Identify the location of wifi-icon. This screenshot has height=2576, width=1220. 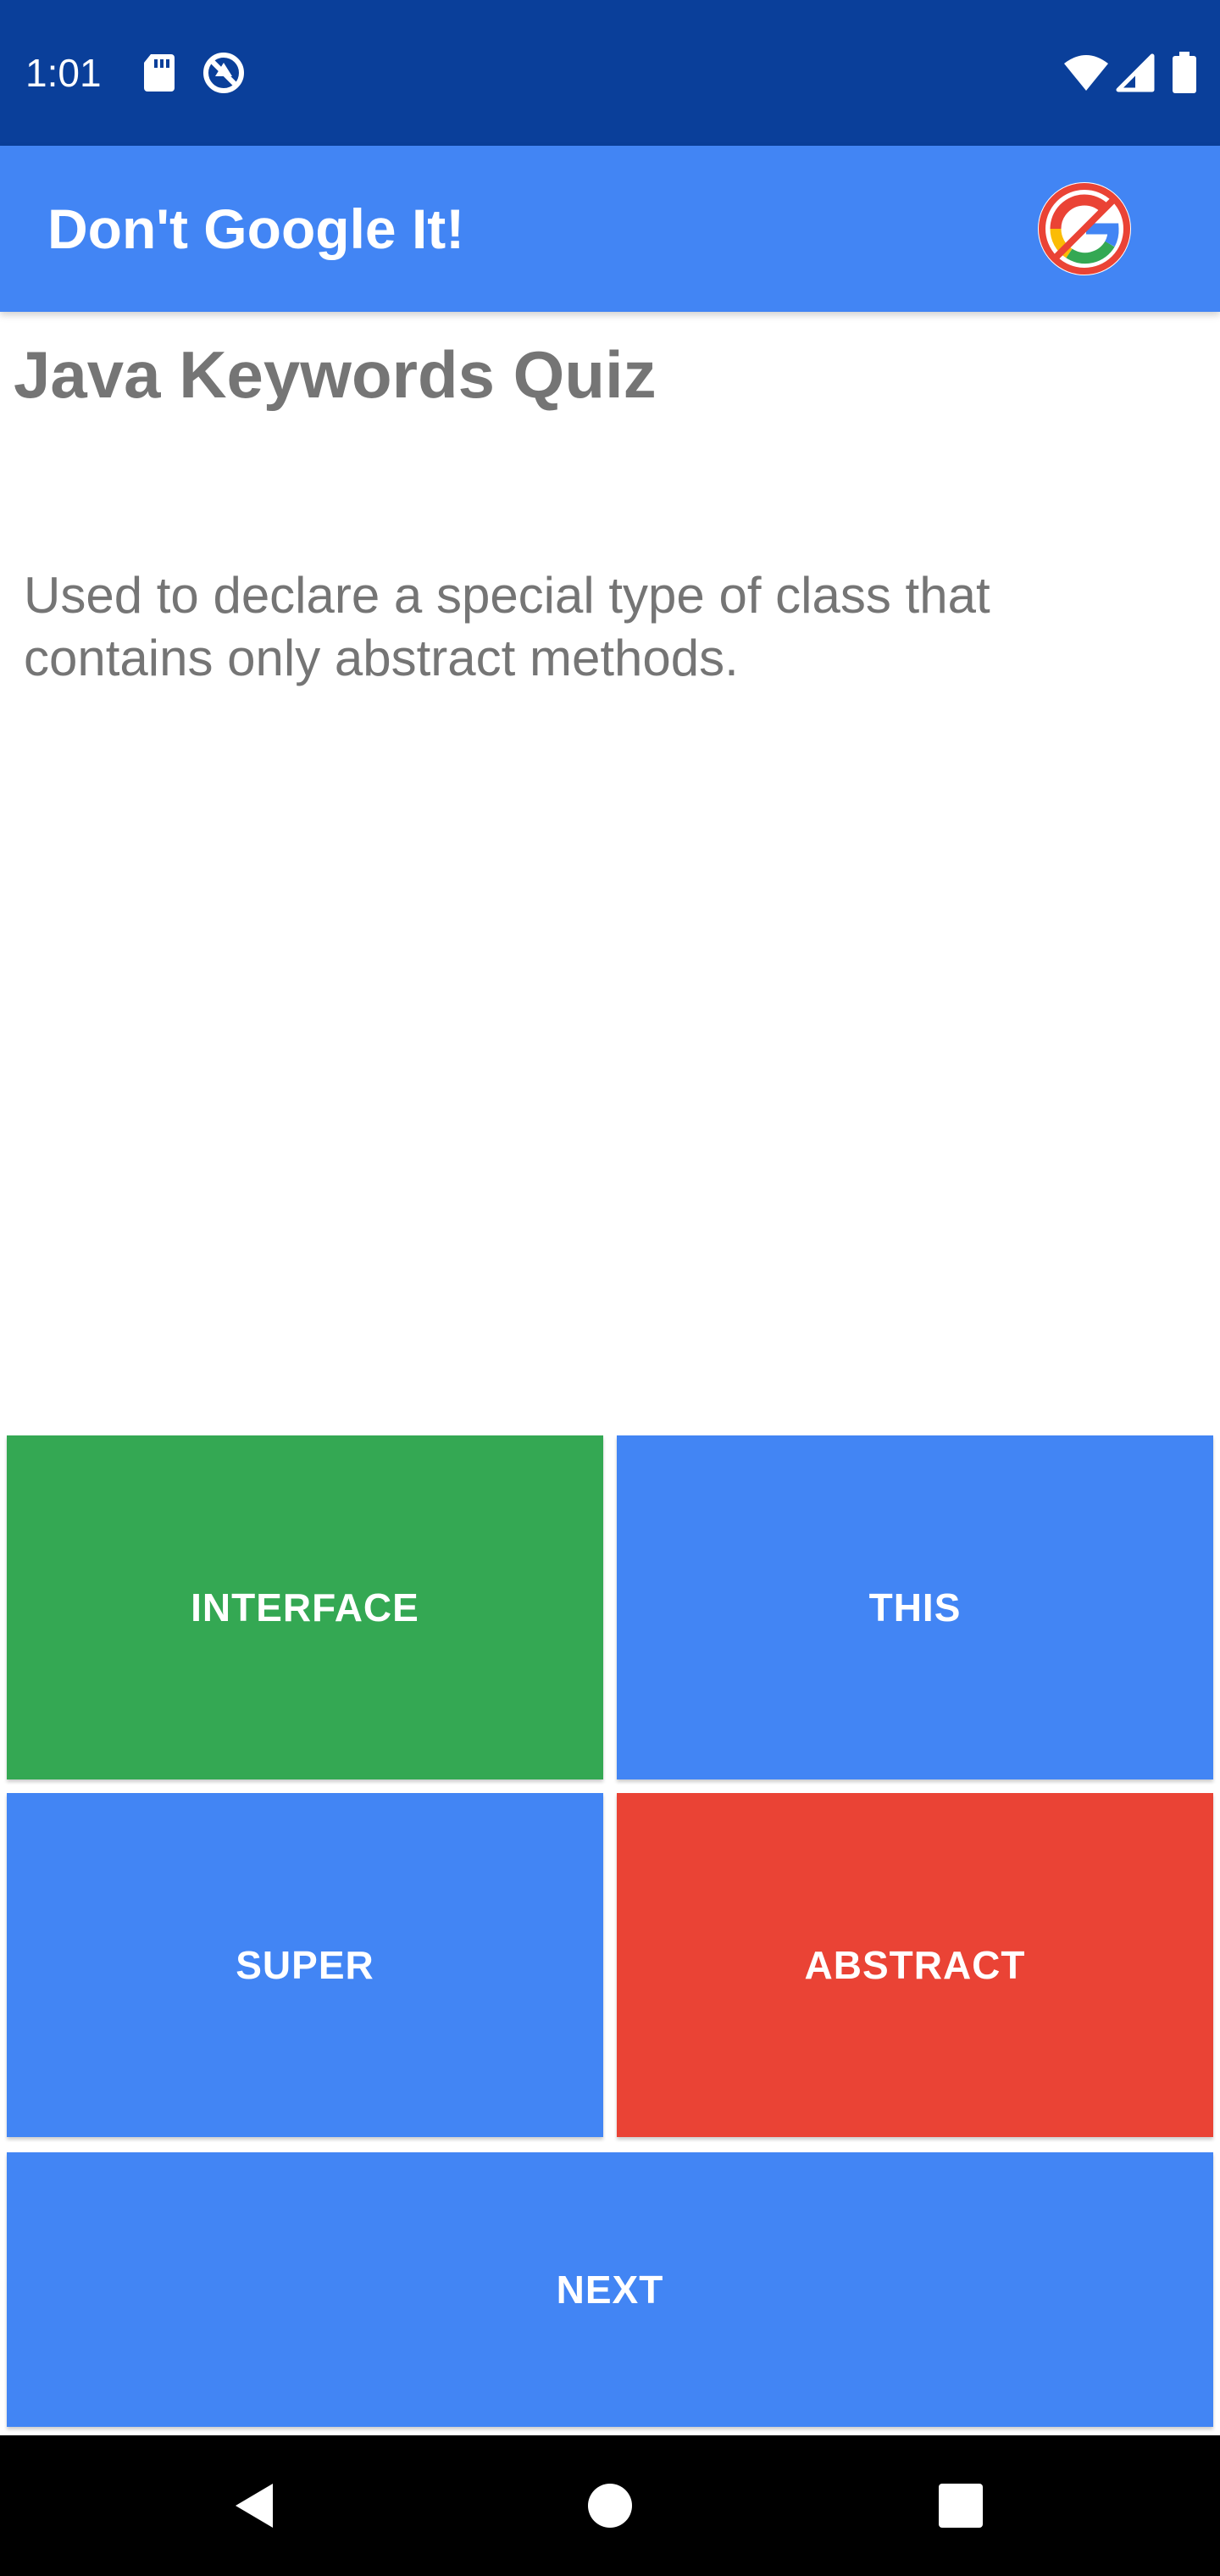
(1086, 73).